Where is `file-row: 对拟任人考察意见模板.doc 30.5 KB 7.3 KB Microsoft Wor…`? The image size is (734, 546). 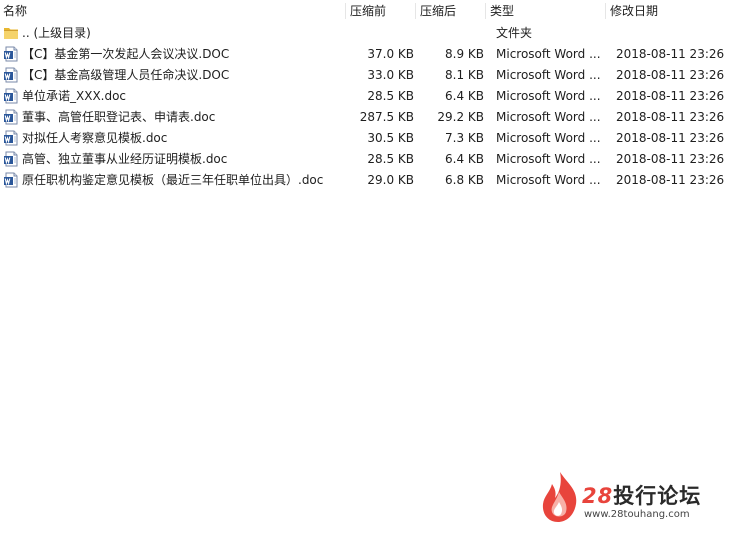 file-row: 对拟任人考察意见模板.doc 30.5 KB 7.3 KB Microsoft Wor… is located at coordinates (367, 138).